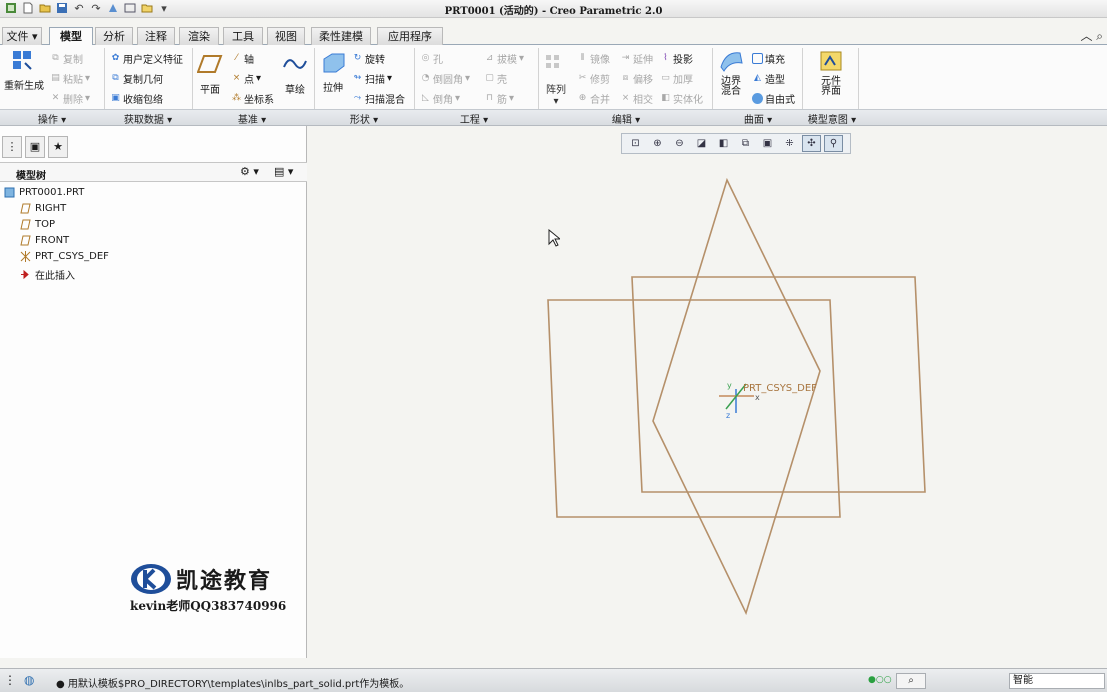  I want to click on tab-applications: 应用程序, so click(410, 36).